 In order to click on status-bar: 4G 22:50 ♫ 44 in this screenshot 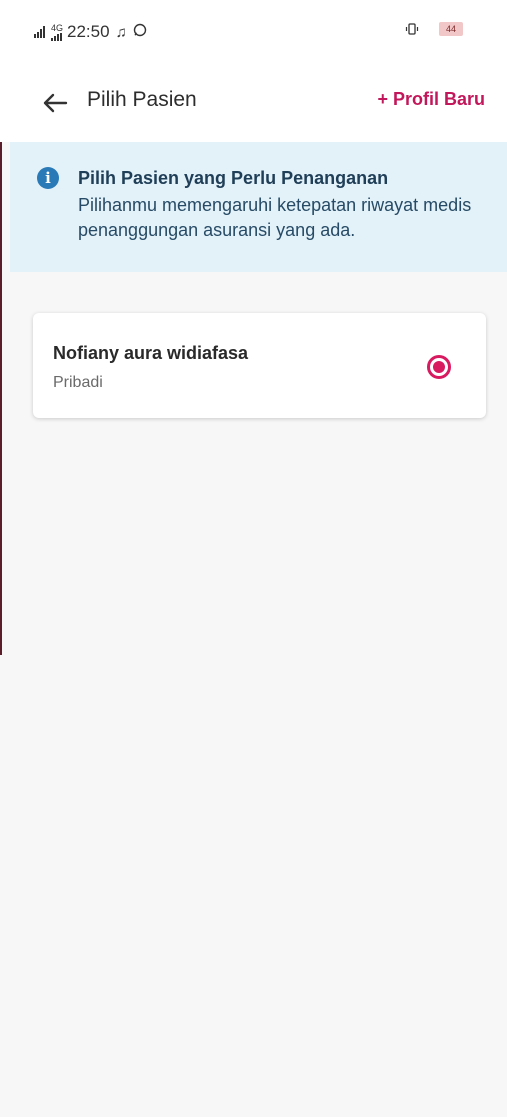, I will do `click(253, 35)`.